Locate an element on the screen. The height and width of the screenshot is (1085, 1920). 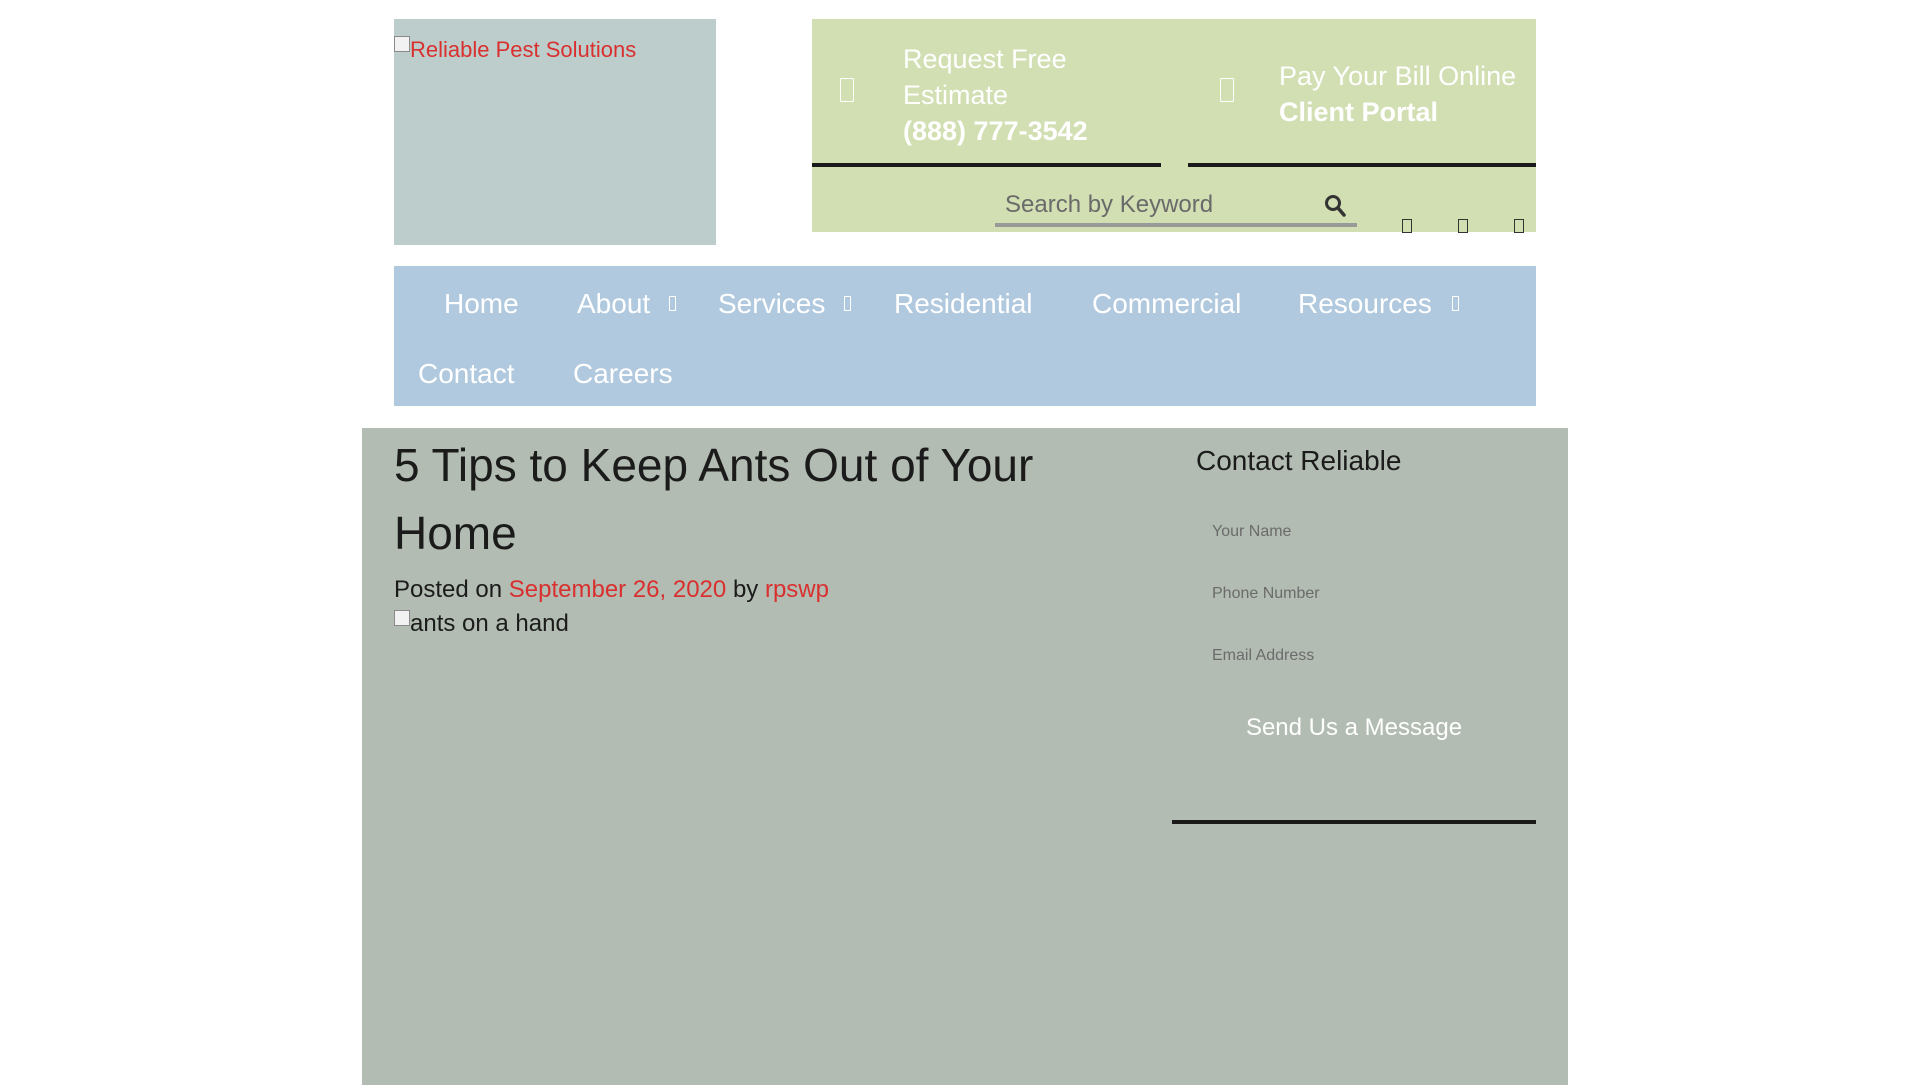
client-portal-cta: Pay Your Bill Online Client Portal is located at coordinates (1362, 93).